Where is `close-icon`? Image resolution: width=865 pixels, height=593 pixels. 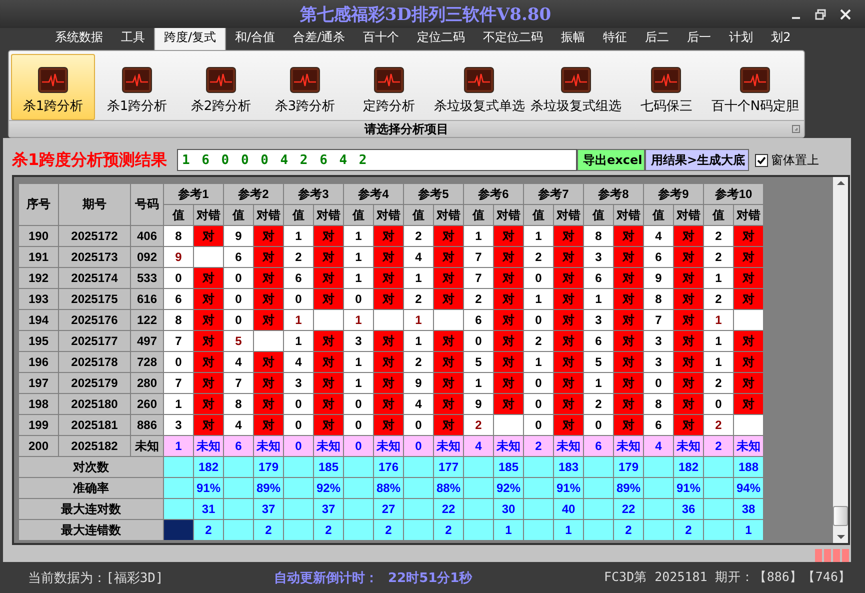 close-icon is located at coordinates (845, 14).